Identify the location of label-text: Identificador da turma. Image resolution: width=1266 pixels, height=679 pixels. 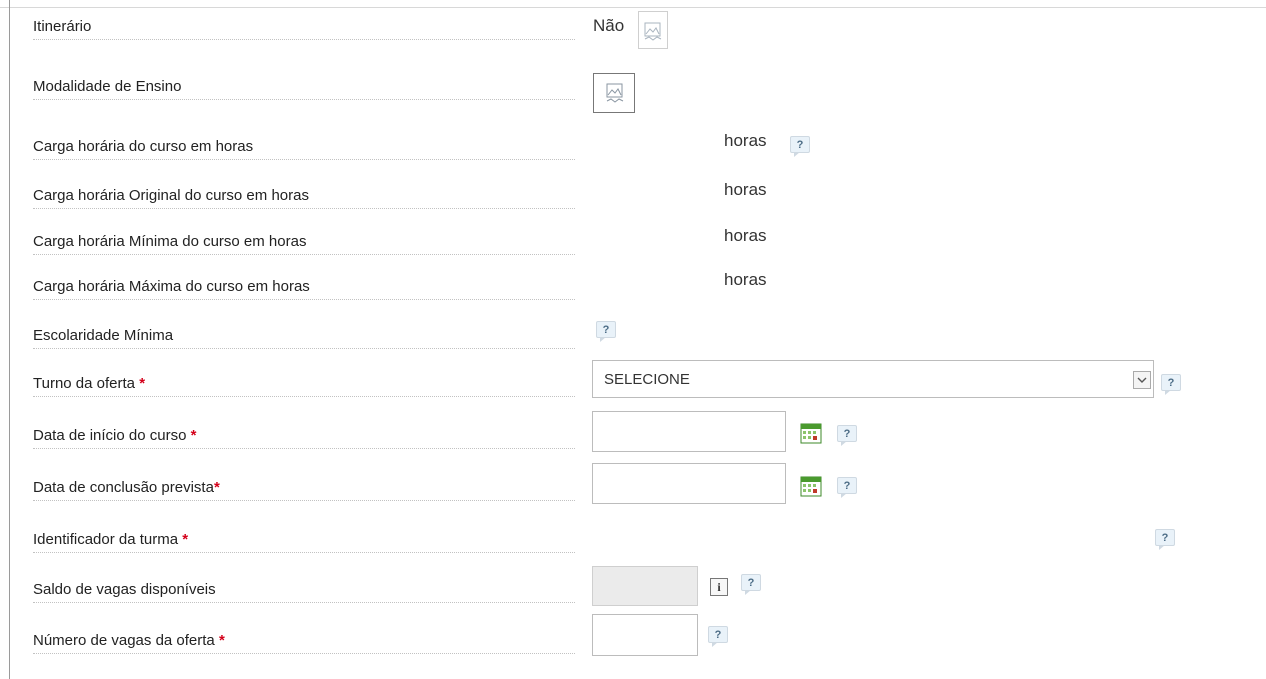
(106, 539).